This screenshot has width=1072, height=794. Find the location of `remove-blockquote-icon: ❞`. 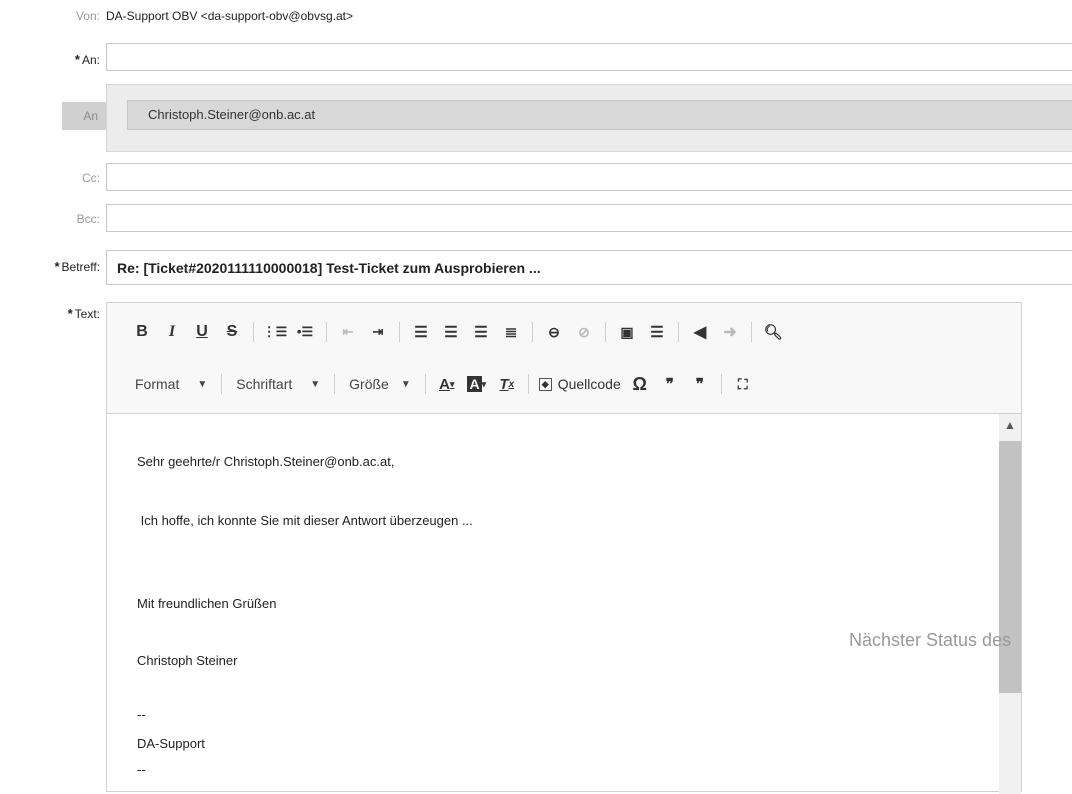

remove-blockquote-icon: ❞ is located at coordinates (700, 384).